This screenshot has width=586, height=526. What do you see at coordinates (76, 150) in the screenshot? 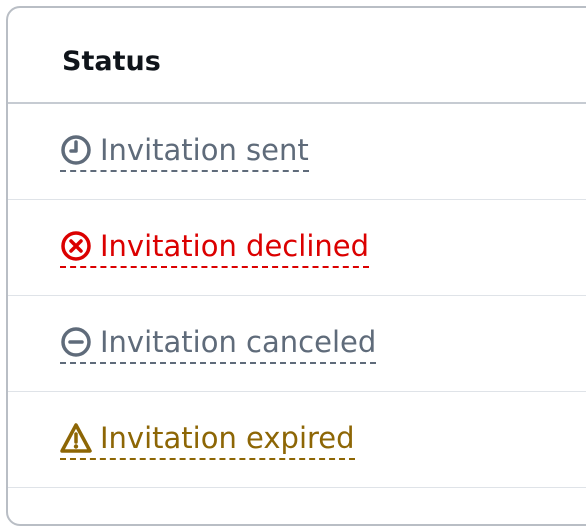
I see `clock-icon` at bounding box center [76, 150].